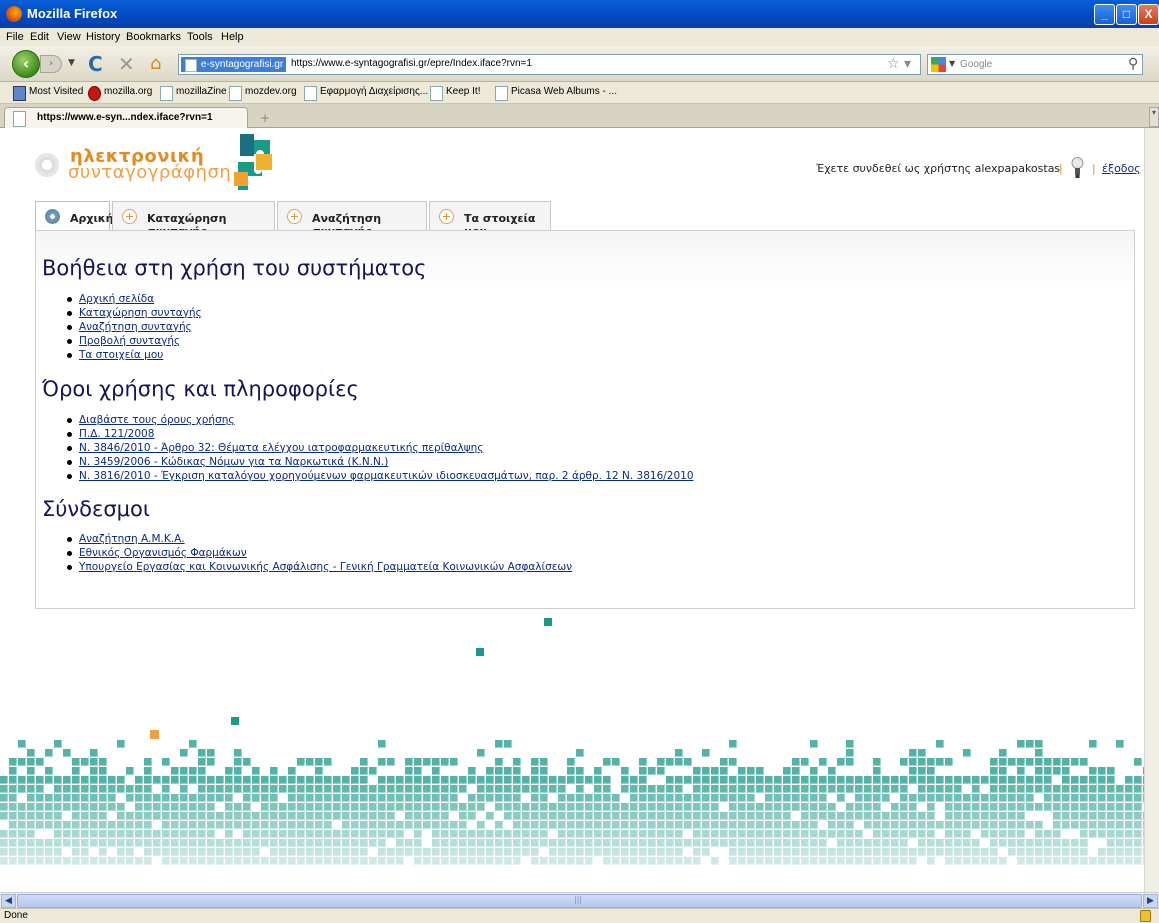 The width and height of the screenshot is (1159, 923). I want to click on tab-list-button: ▾, so click(1154, 117).